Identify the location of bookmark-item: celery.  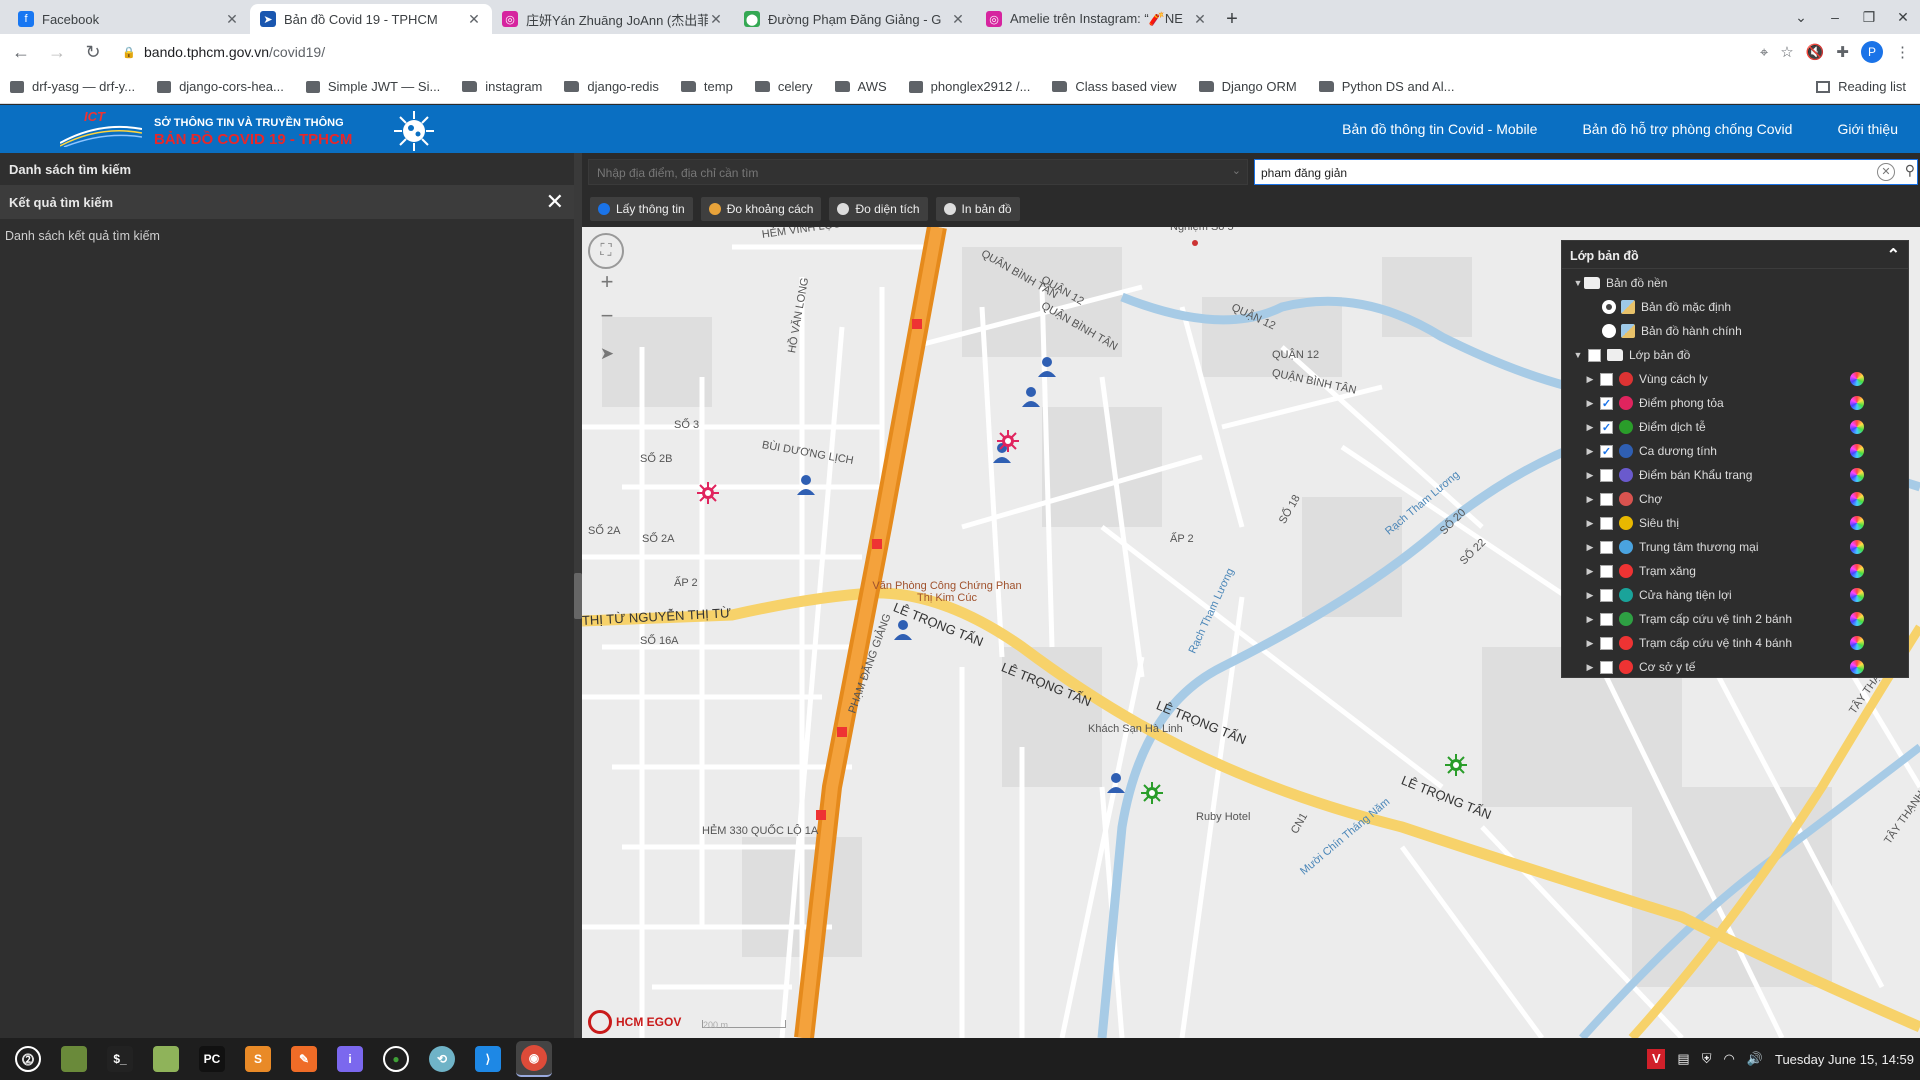
(783, 86).